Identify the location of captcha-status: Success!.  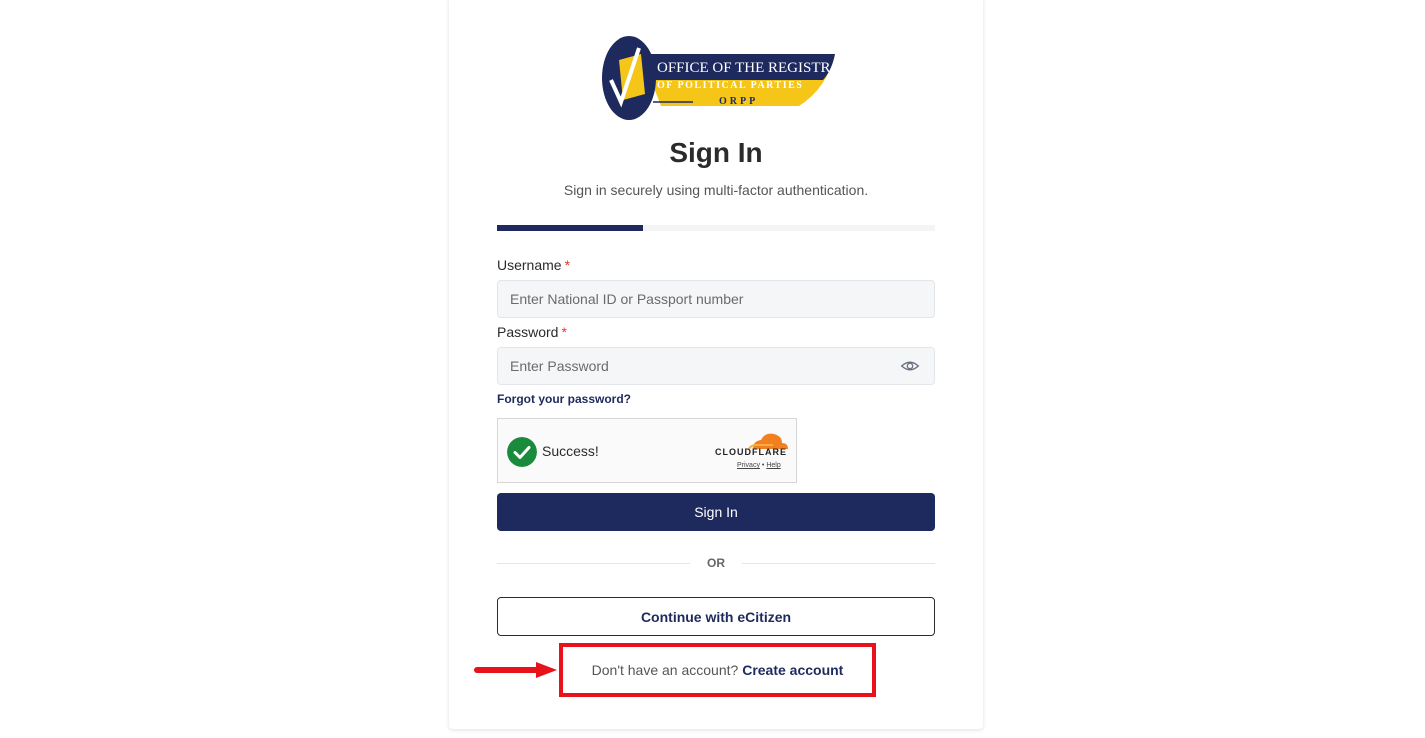
(570, 451).